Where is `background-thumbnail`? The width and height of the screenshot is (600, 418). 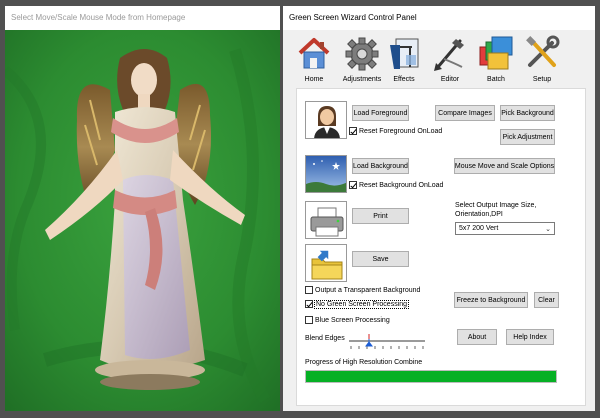 background-thumbnail is located at coordinates (326, 174).